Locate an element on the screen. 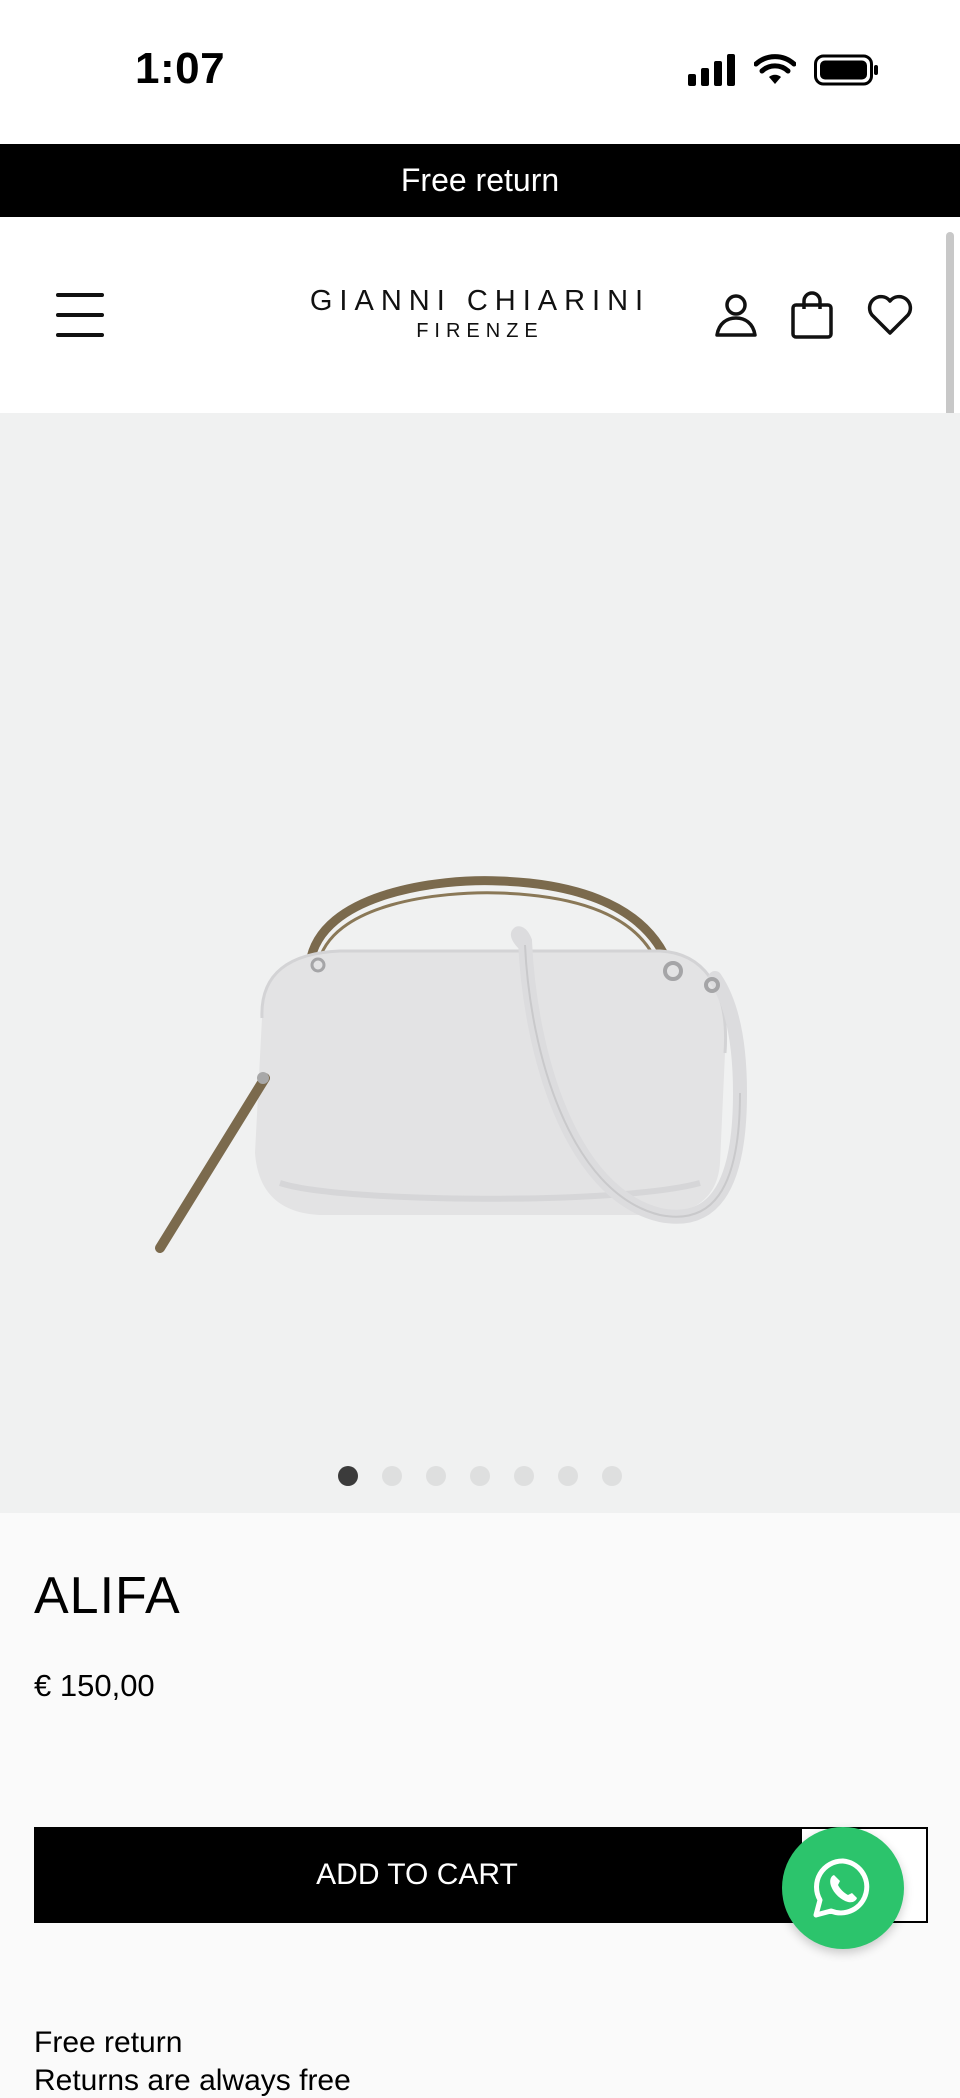  site-header: GIANNI CHIARINI FIRENZE is located at coordinates (480, 315).